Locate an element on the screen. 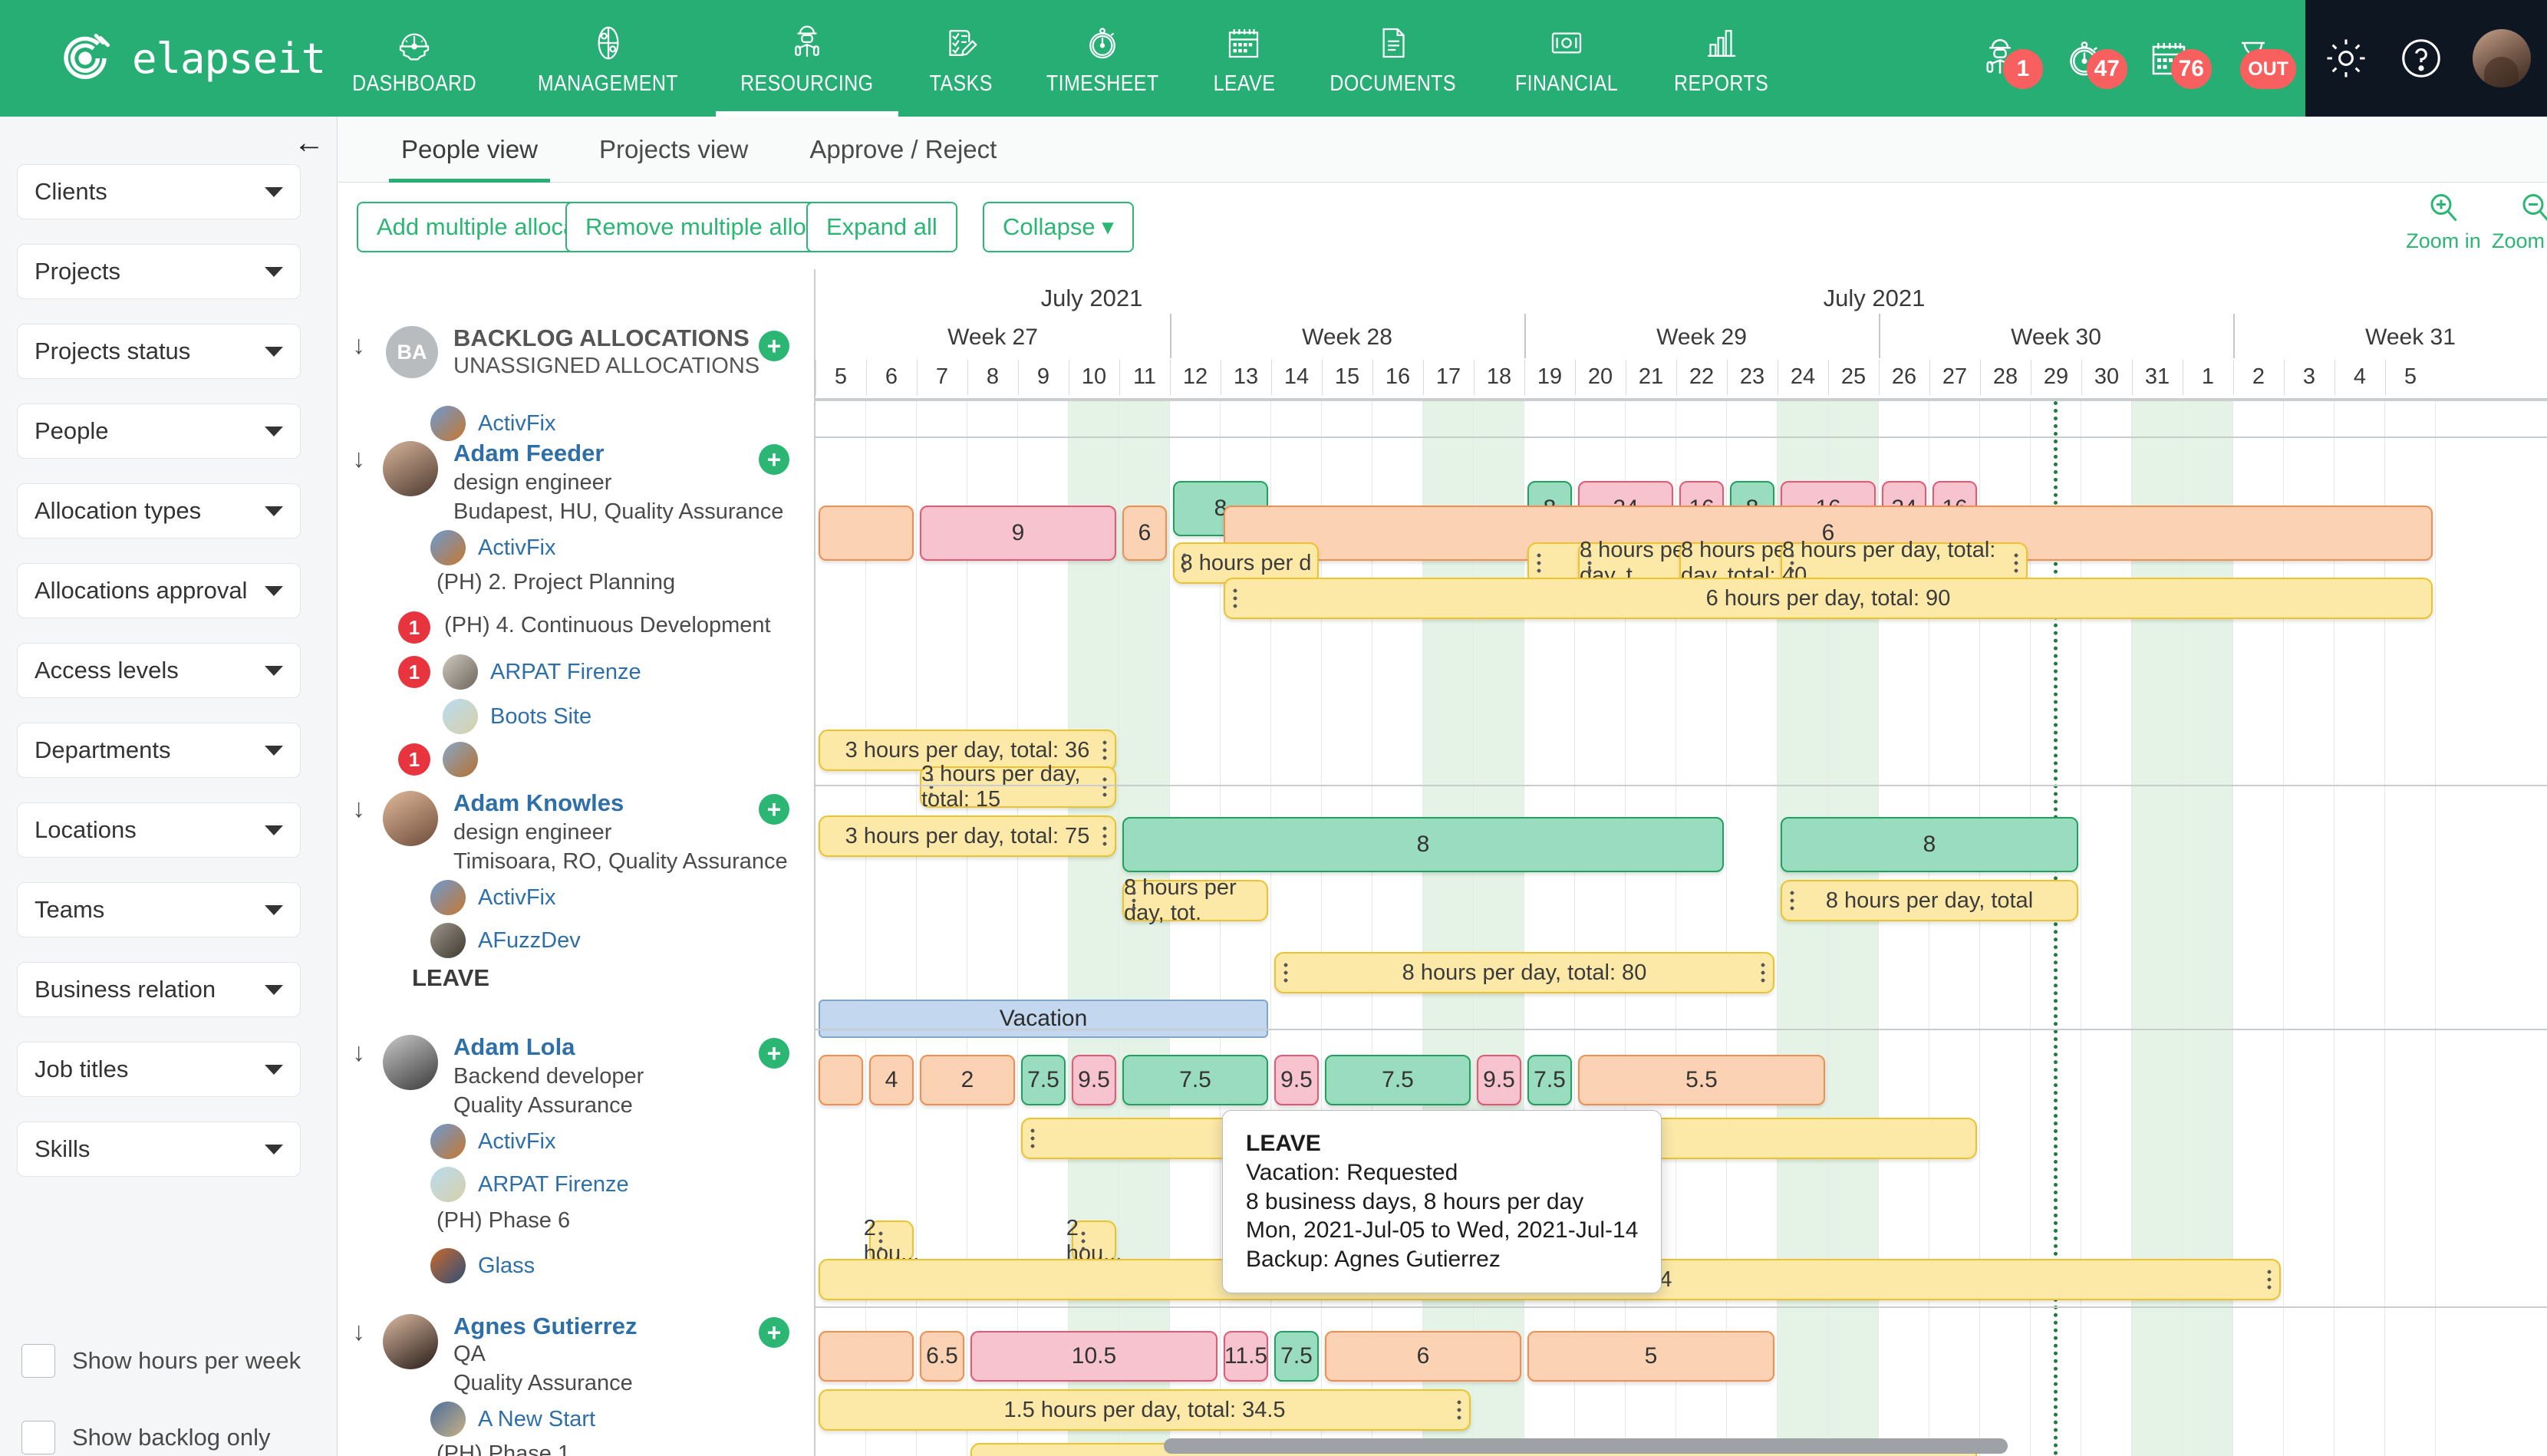 The height and width of the screenshot is (1456, 2547). menu-item-documents: DOCUMENTS is located at coordinates (1393, 58).